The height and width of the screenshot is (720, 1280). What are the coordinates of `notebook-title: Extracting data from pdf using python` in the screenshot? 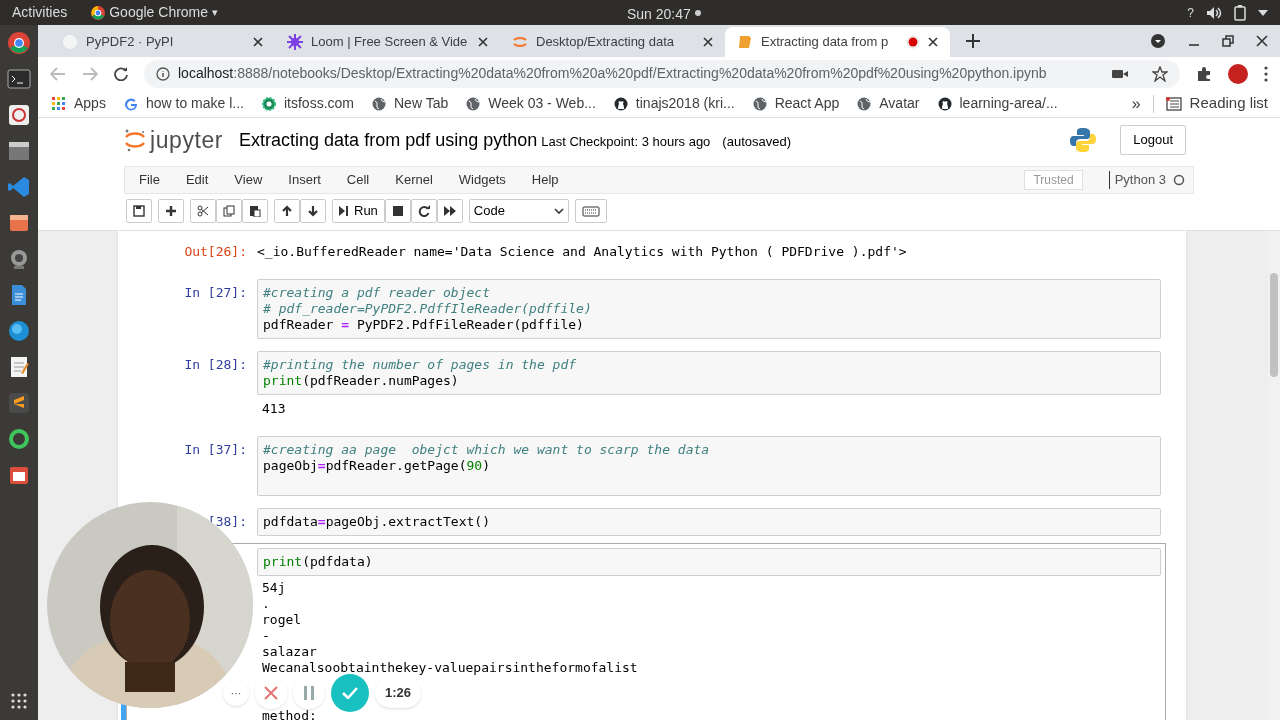 It's located at (388, 140).